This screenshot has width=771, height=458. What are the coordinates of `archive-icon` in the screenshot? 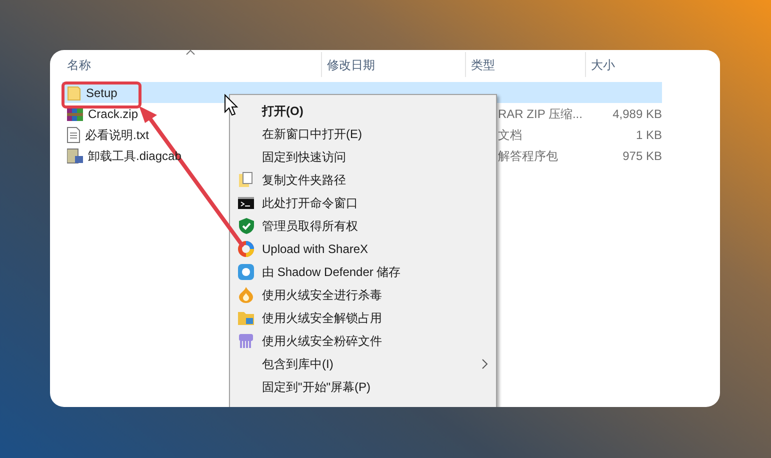 It's located at (75, 113).